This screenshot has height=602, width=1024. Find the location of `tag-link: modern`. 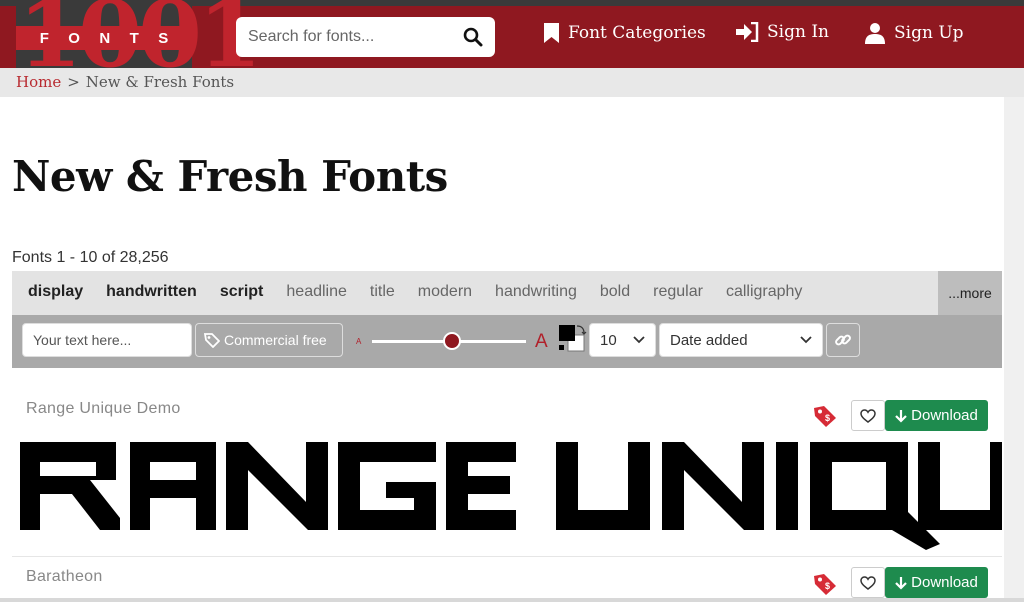

tag-link: modern is located at coordinates (445, 292).